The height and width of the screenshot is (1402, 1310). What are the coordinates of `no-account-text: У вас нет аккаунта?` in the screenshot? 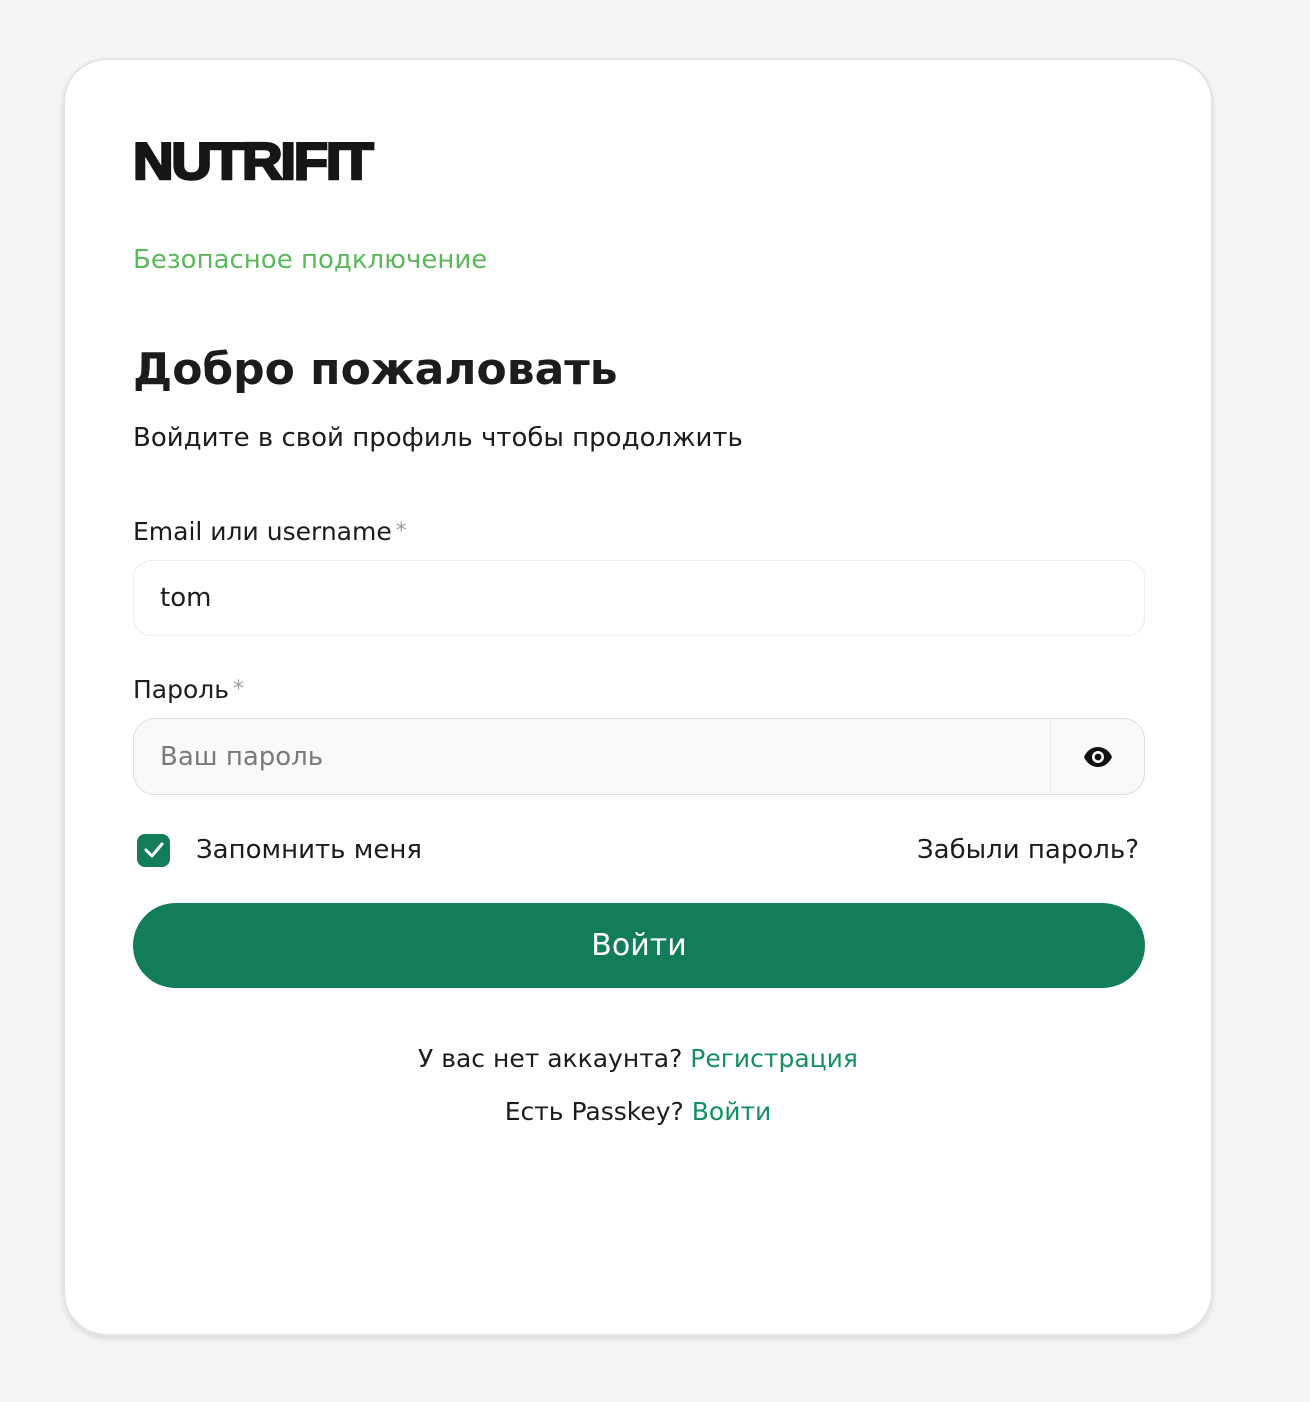 It's located at (554, 1058).